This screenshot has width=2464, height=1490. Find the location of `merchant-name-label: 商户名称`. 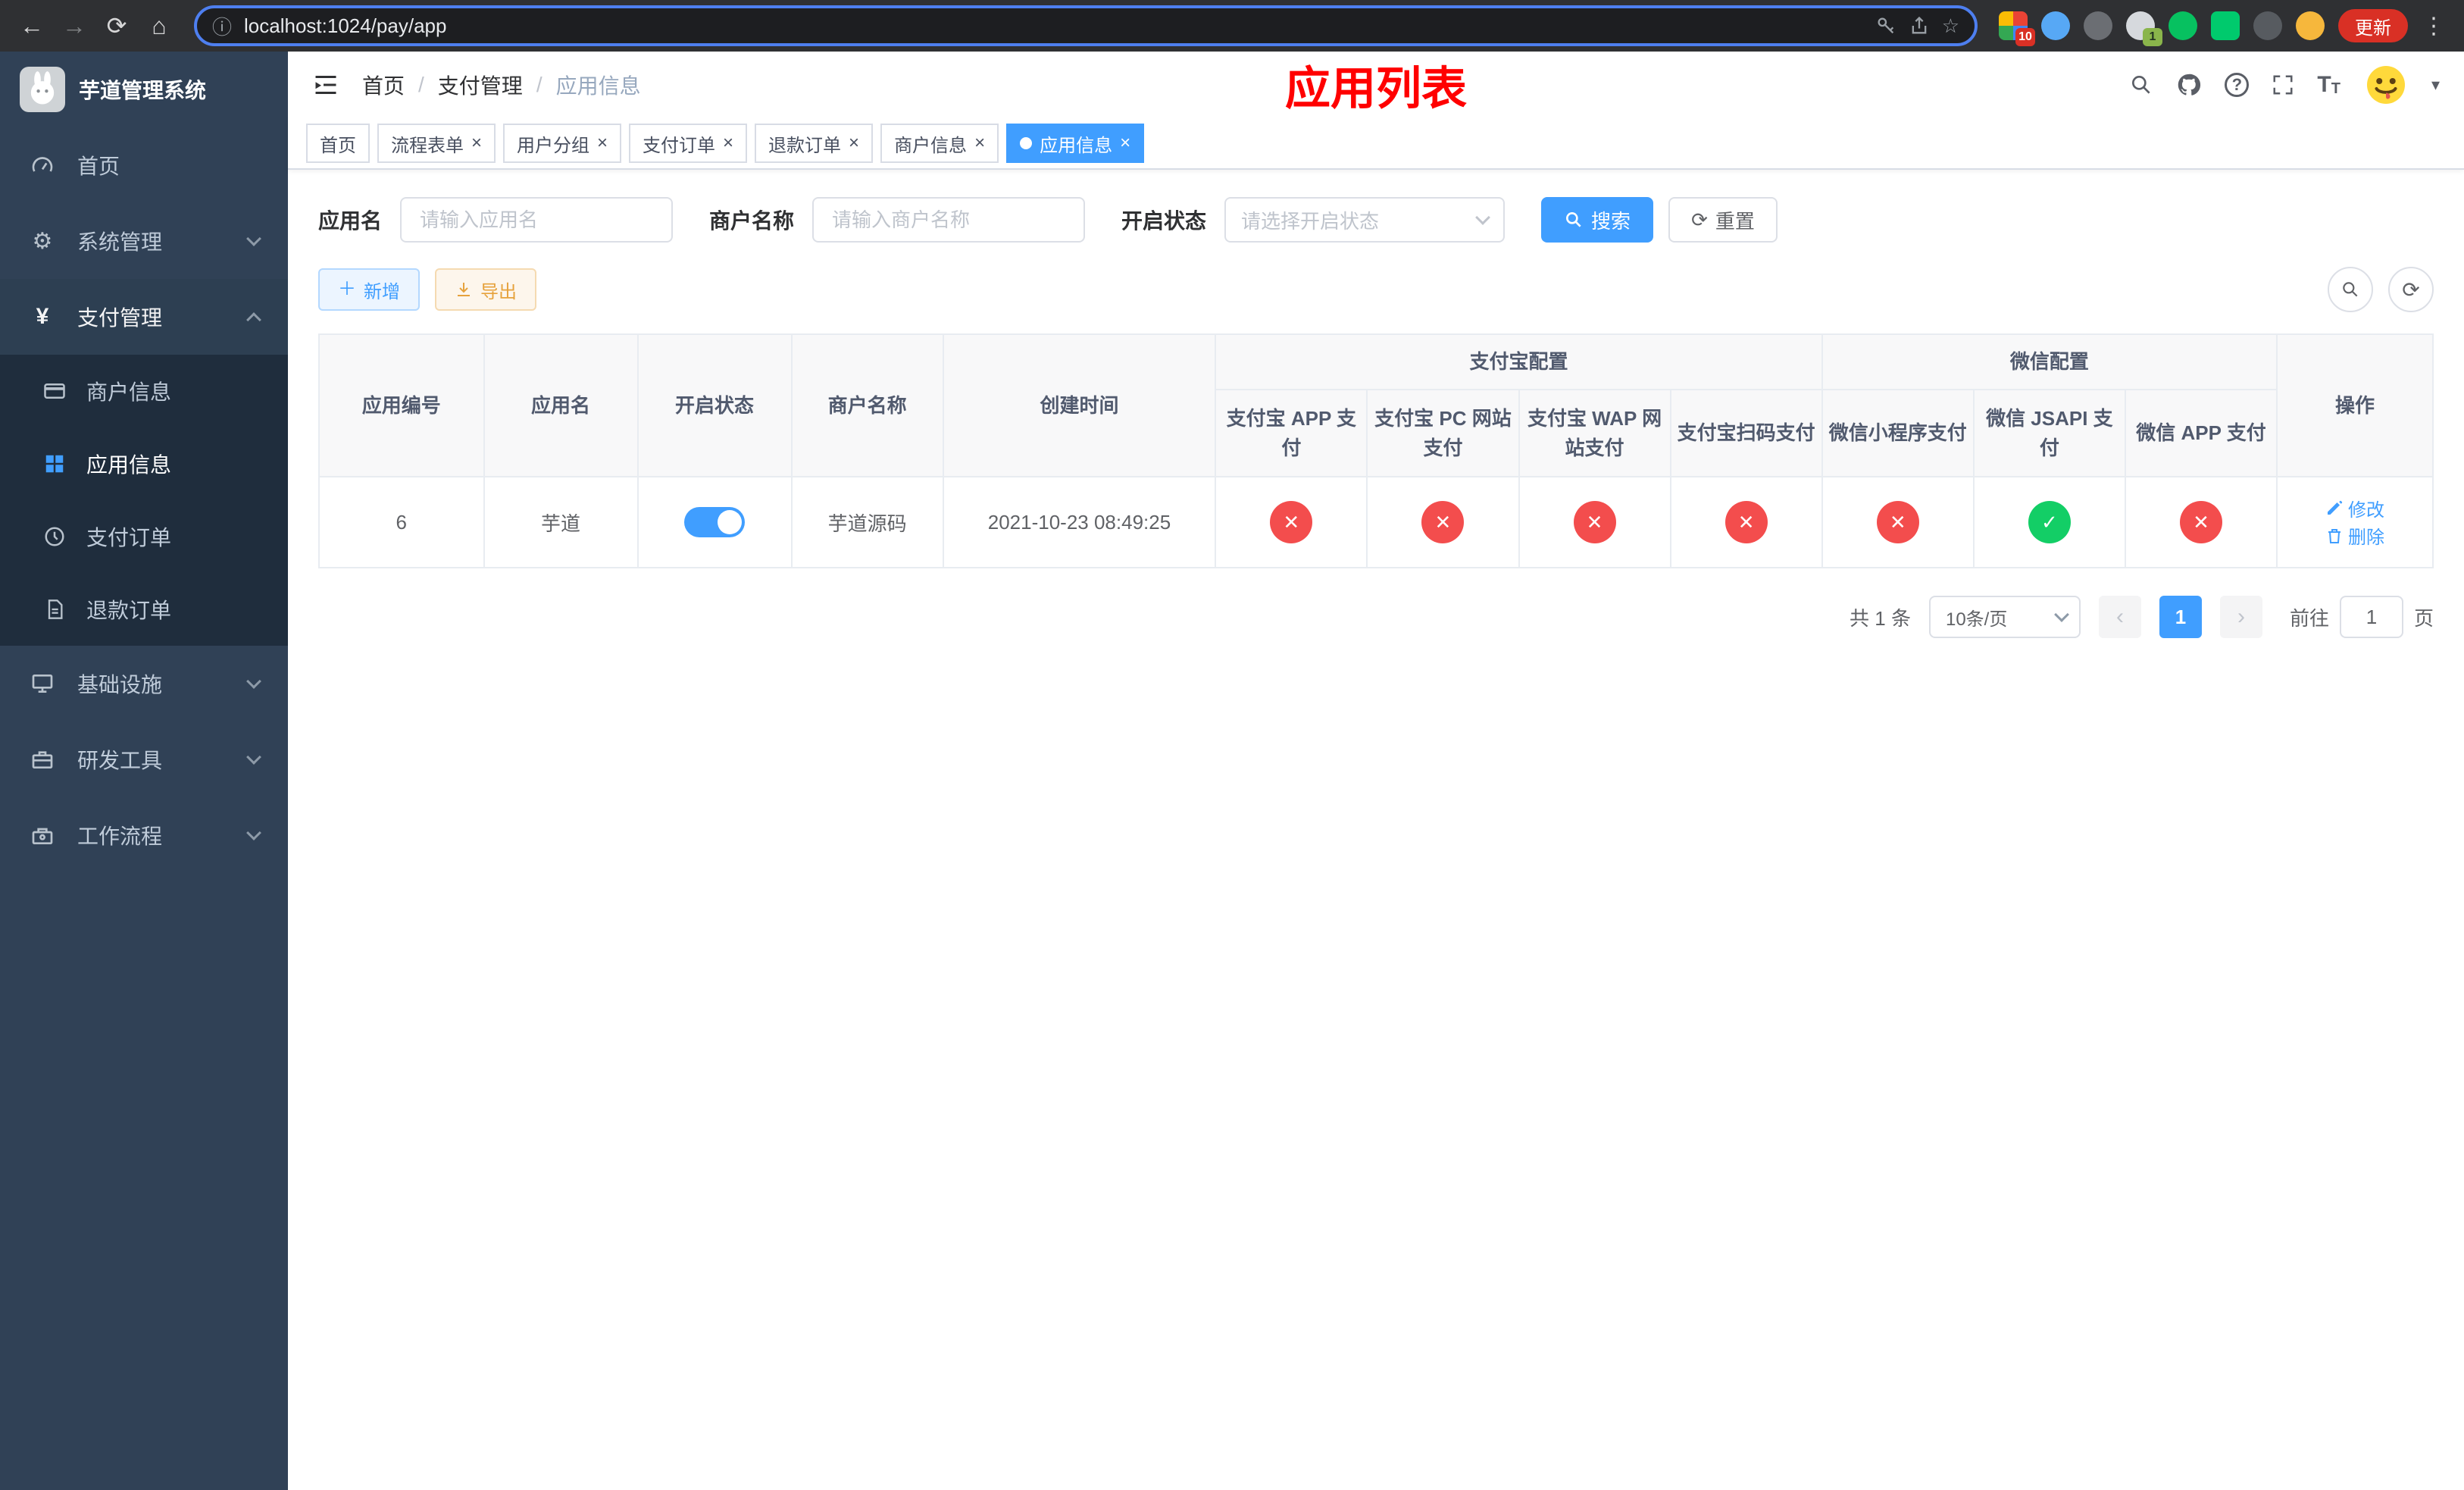

merchant-name-label: 商户名称 is located at coordinates (752, 221).